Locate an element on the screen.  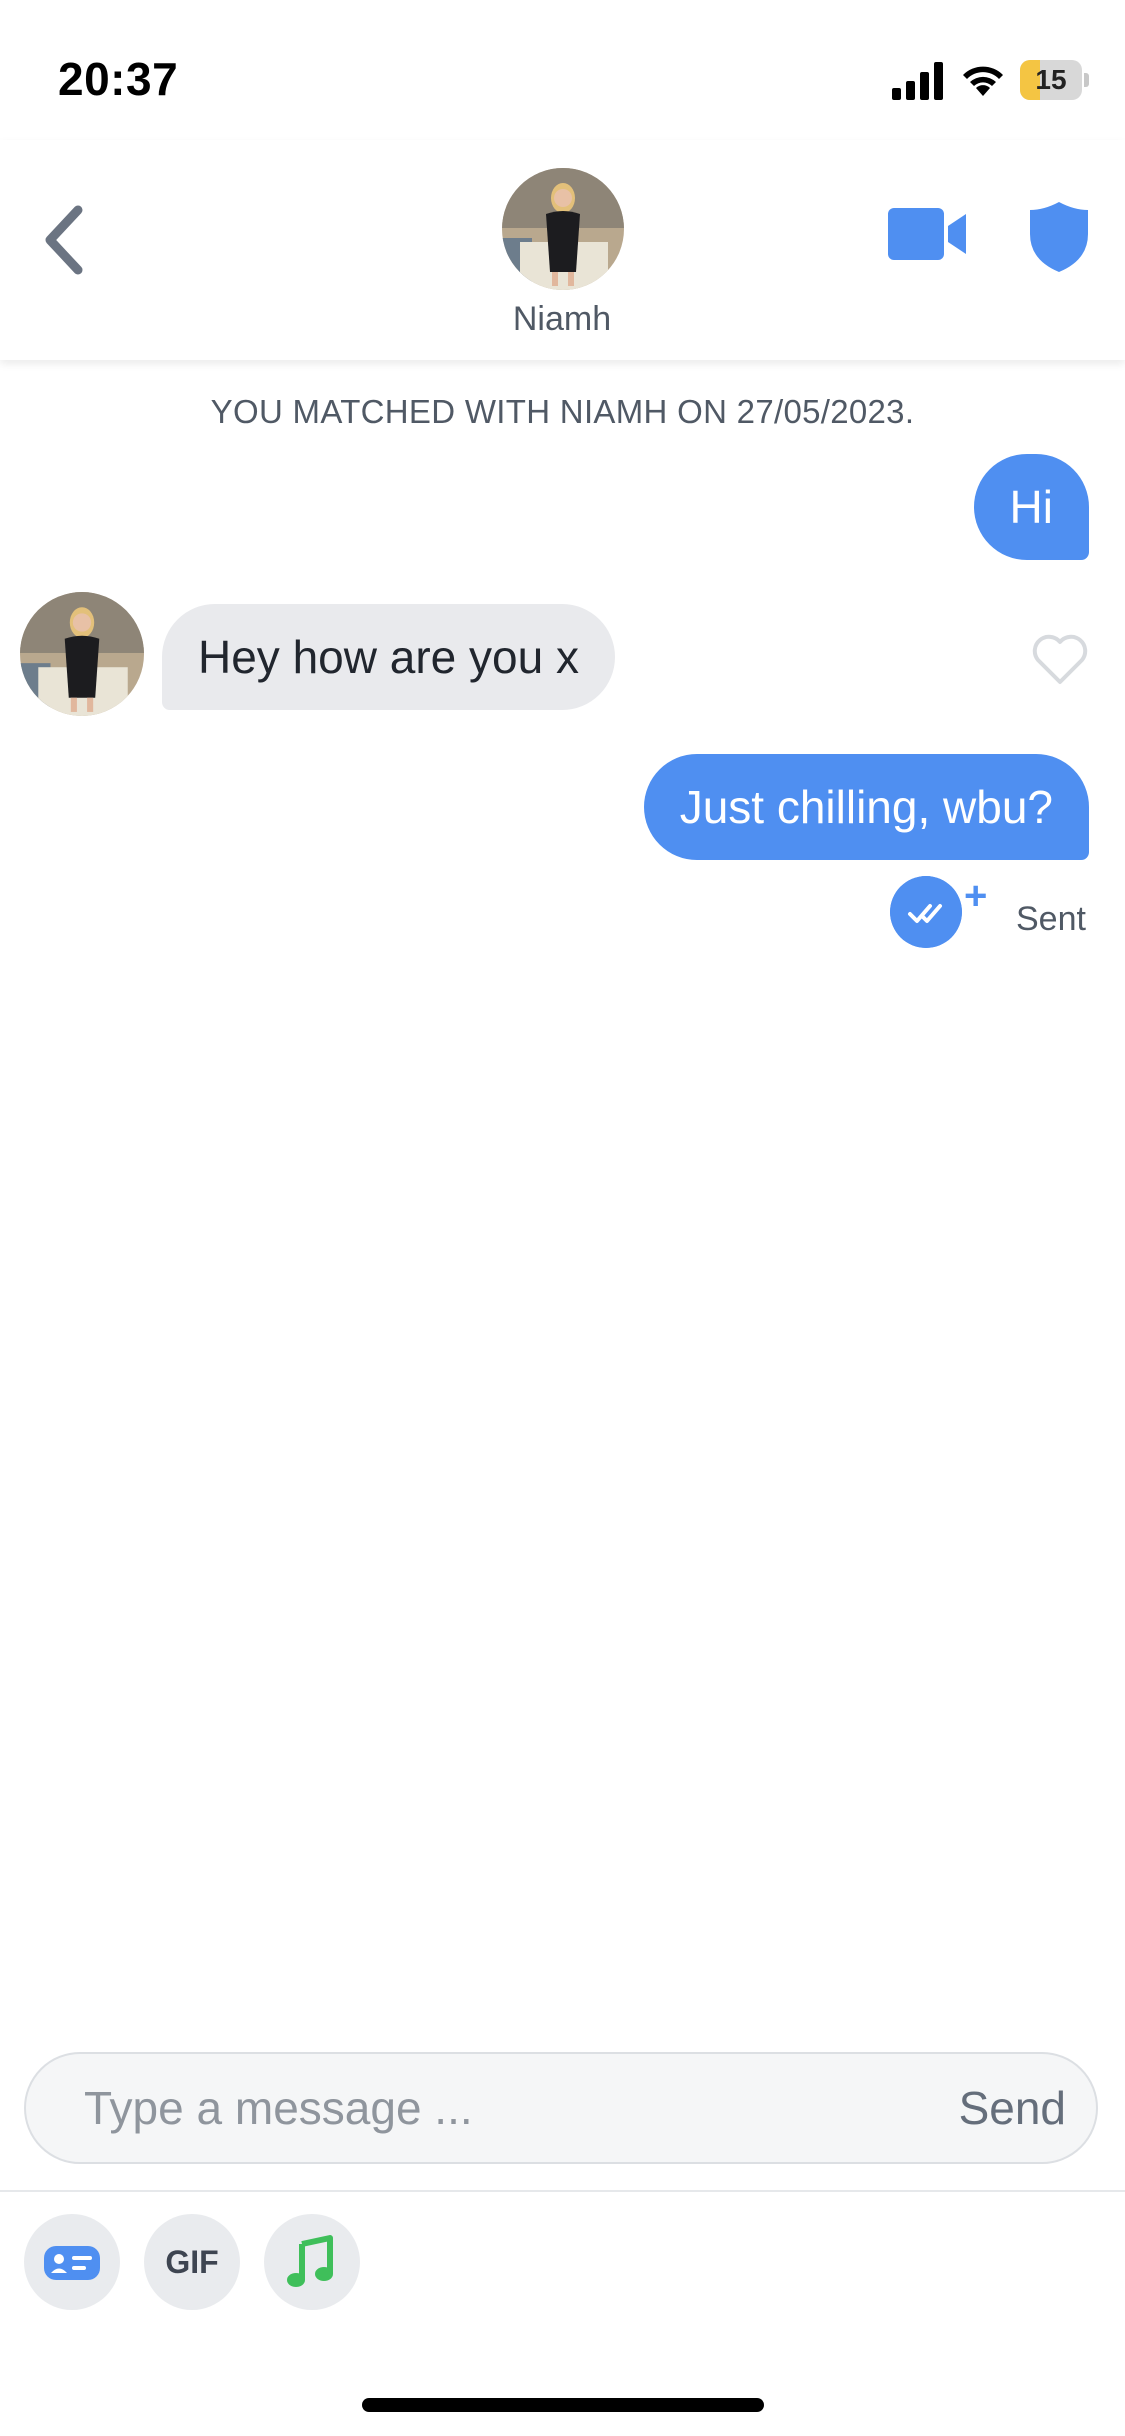
gif-icon: GIF is located at coordinates (192, 2262).